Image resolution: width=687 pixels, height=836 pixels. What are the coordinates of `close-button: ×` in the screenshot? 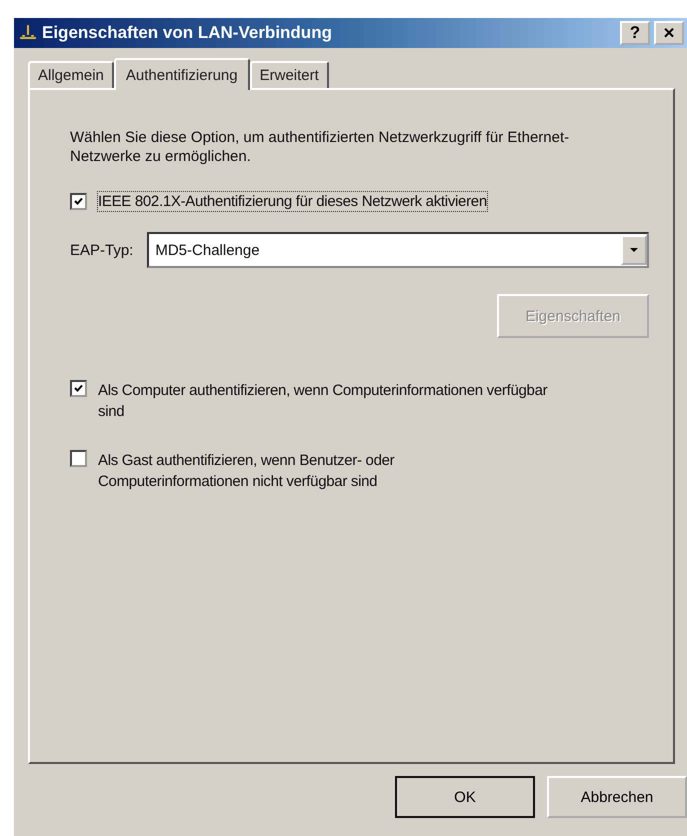 It's located at (669, 33).